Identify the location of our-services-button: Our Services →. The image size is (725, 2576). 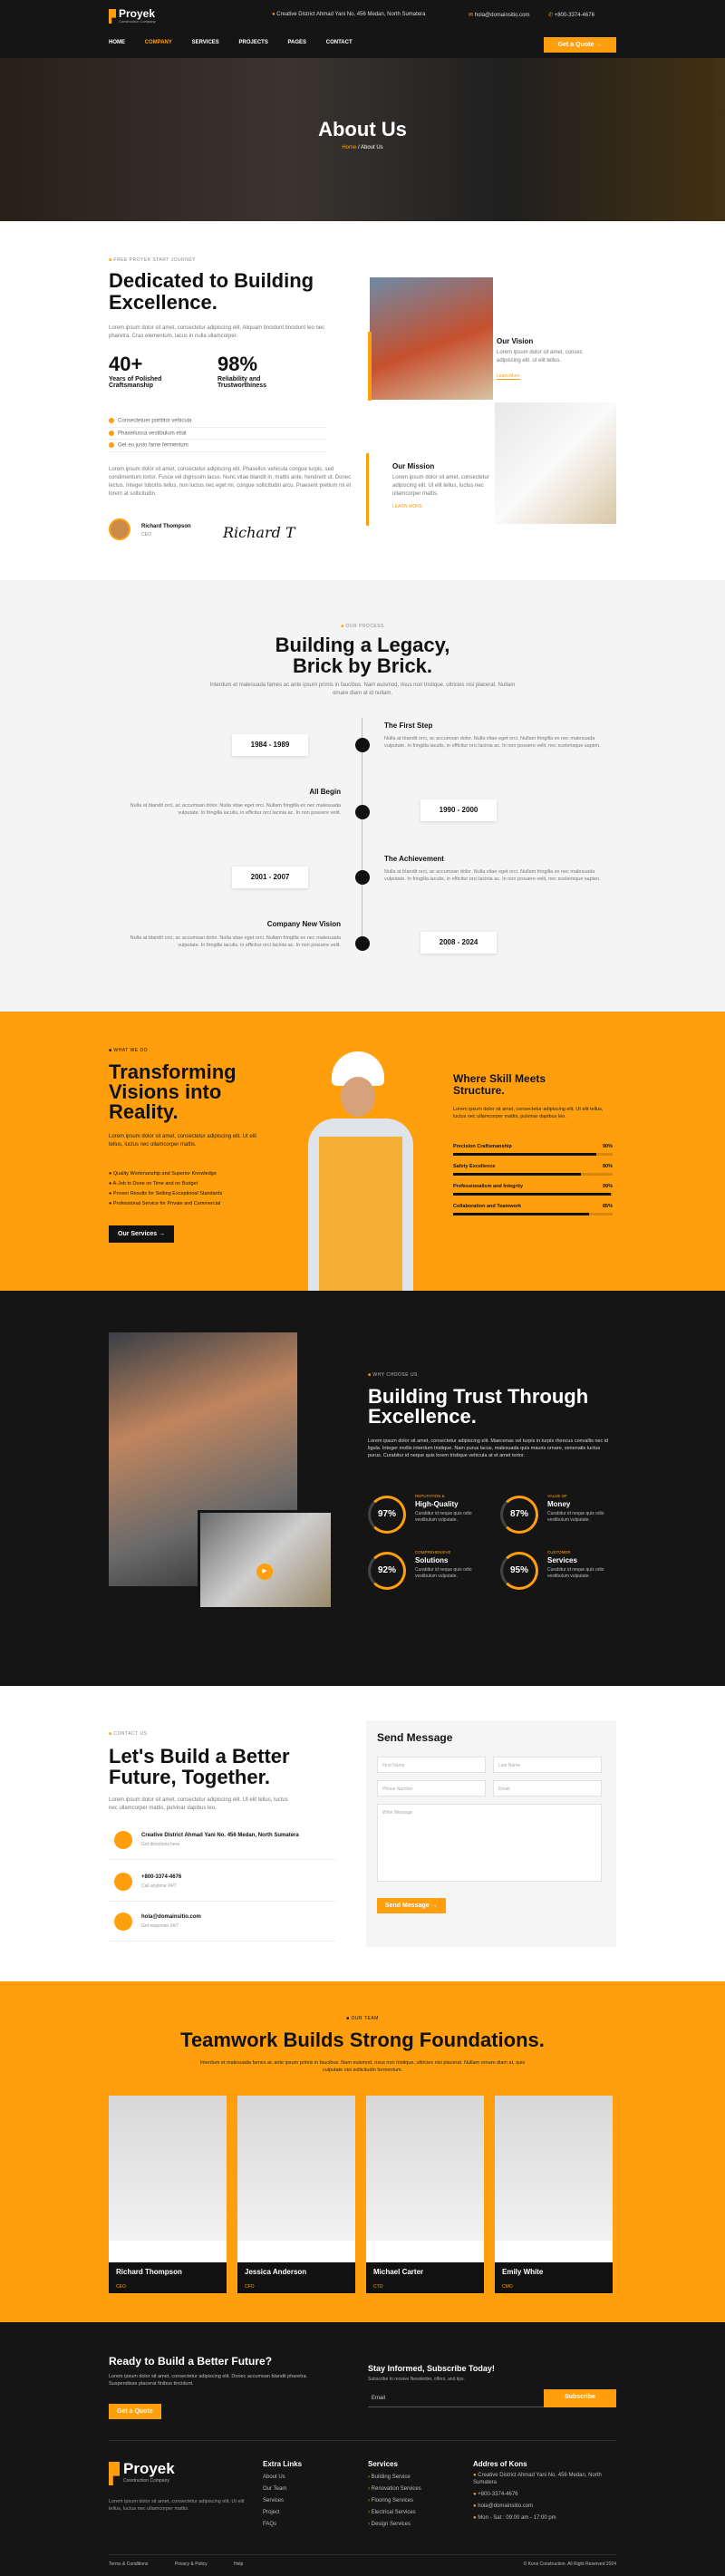
(142, 1234).